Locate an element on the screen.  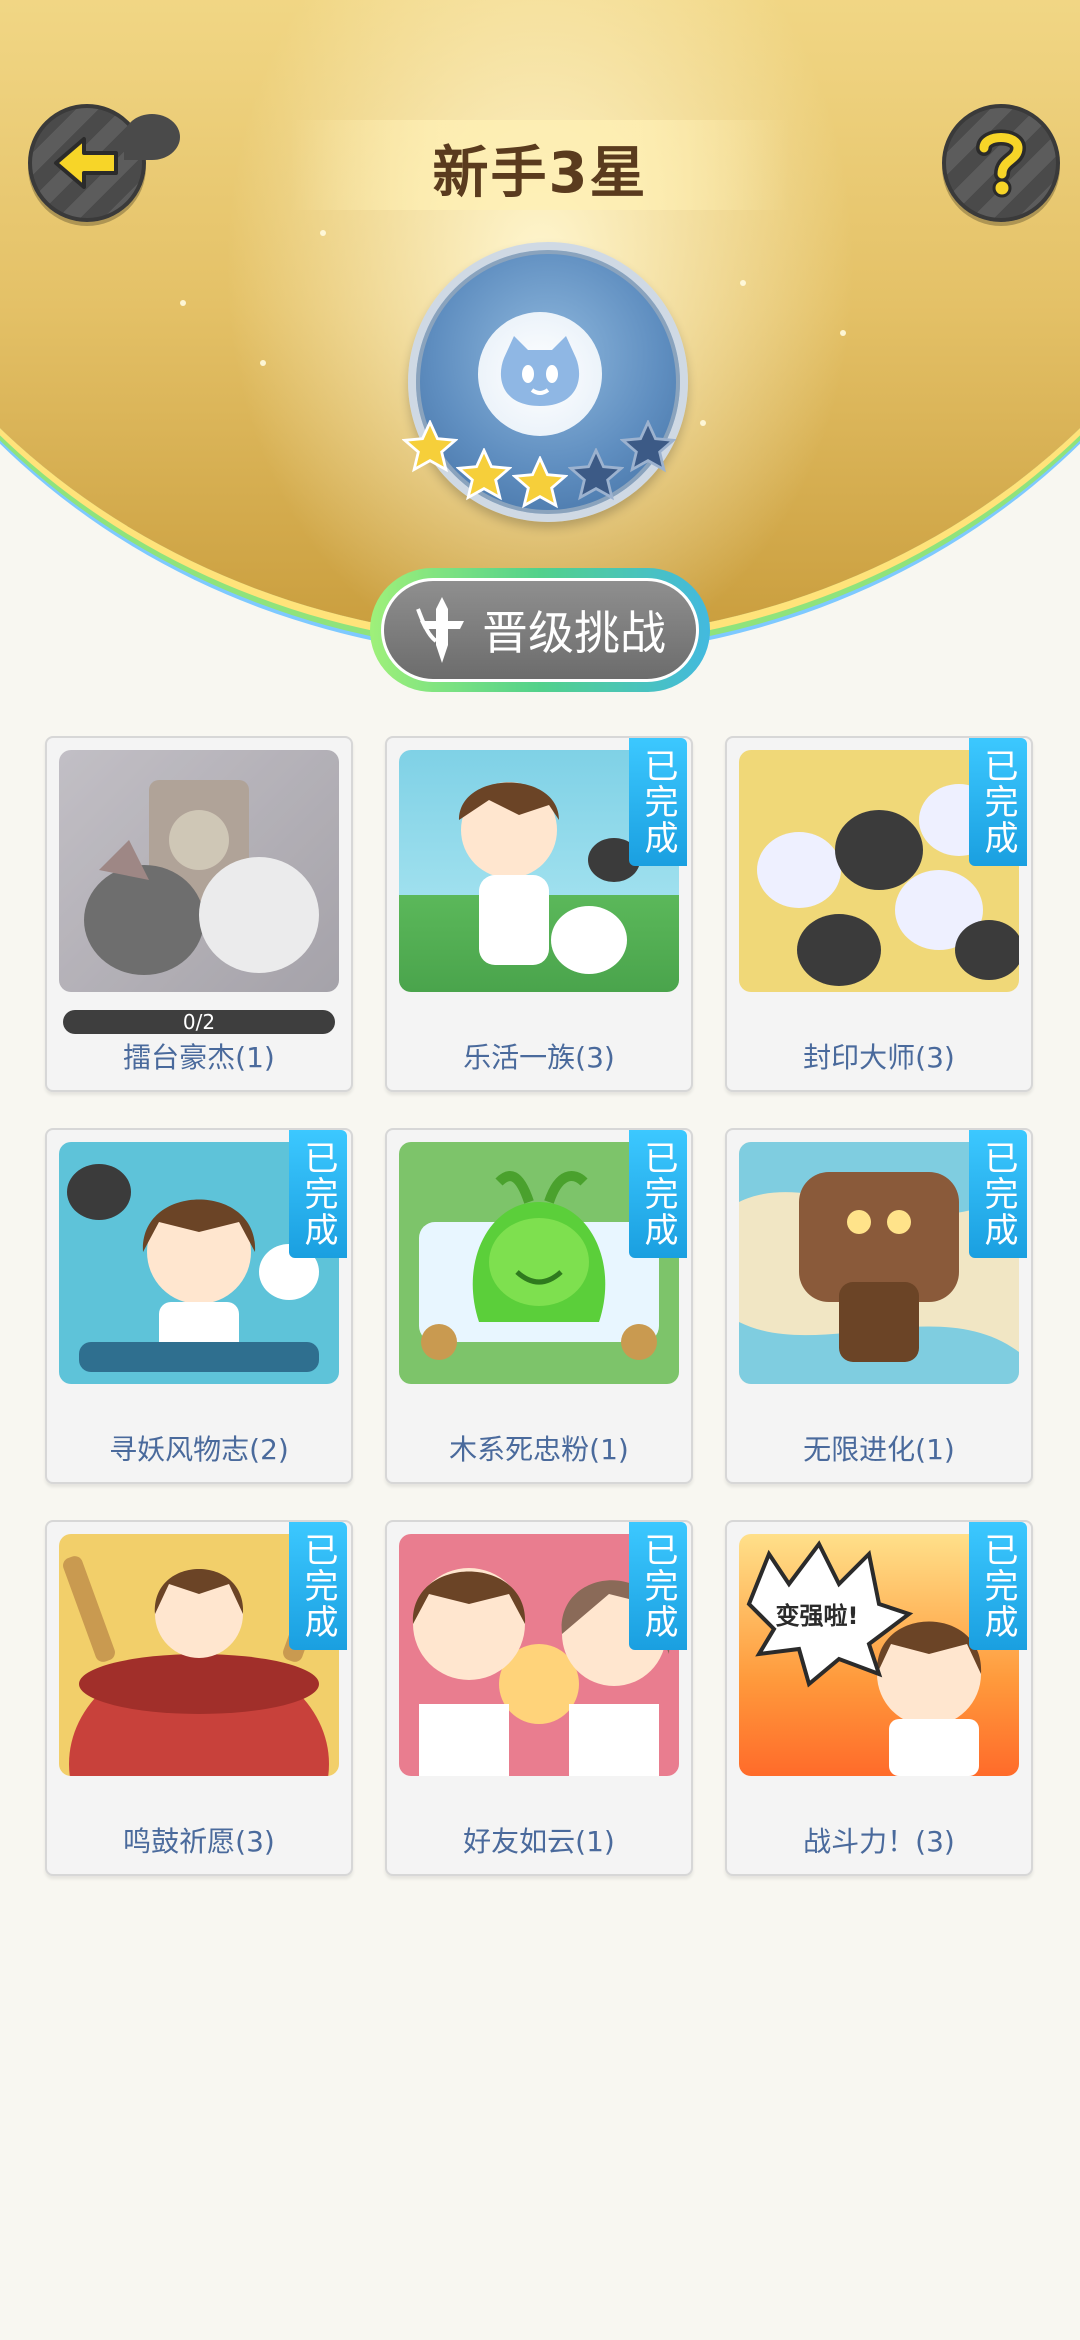
achievement-card: 变强啦! 已完成 战斗力！(3) is located at coordinates (879, 1698).